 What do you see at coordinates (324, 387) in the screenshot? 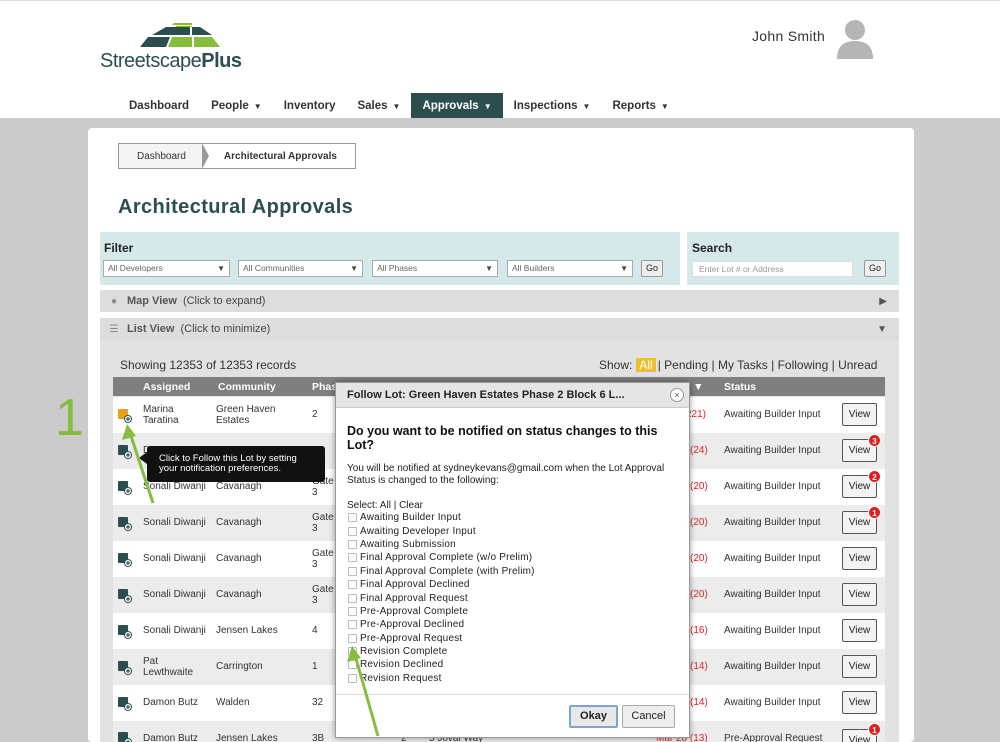
I see `col-phase: Phas` at bounding box center [324, 387].